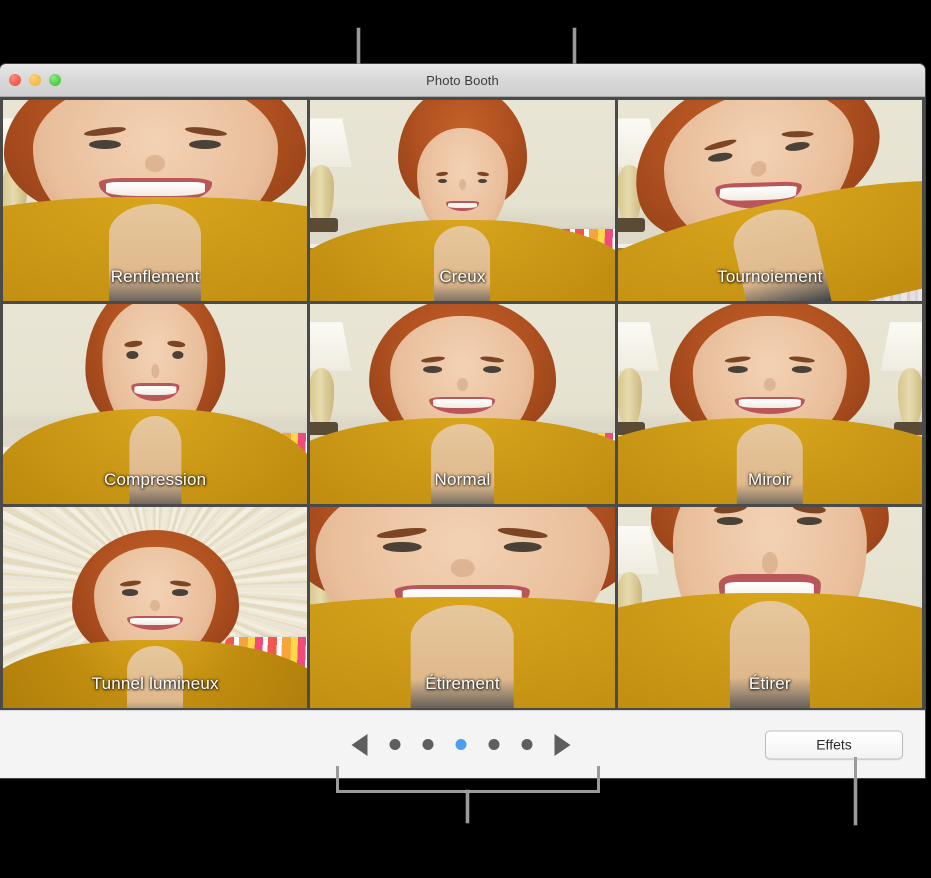 This screenshot has height=878, width=931. Describe the element at coordinates (562, 744) in the screenshot. I see `triangle-right-icon` at that location.